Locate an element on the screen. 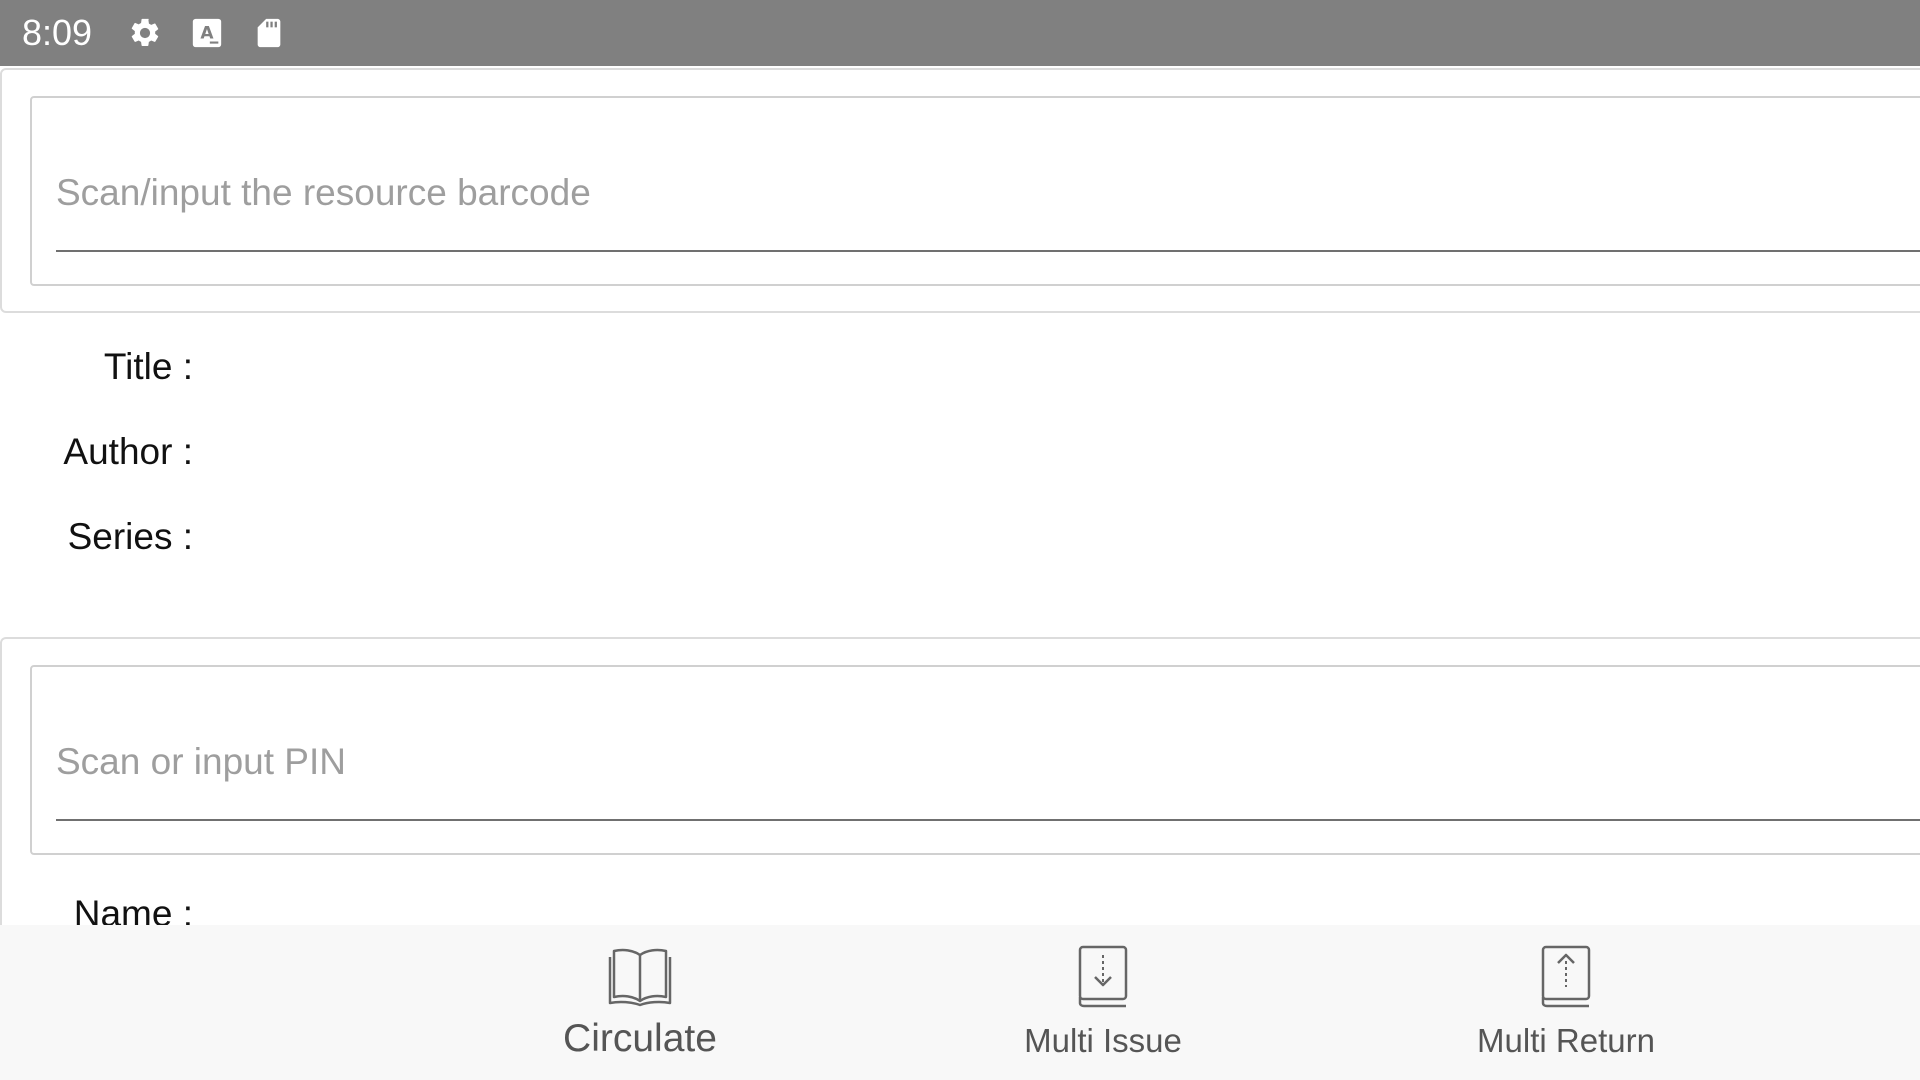 The height and width of the screenshot is (1080, 1920). sd-card-icon is located at coordinates (269, 33).